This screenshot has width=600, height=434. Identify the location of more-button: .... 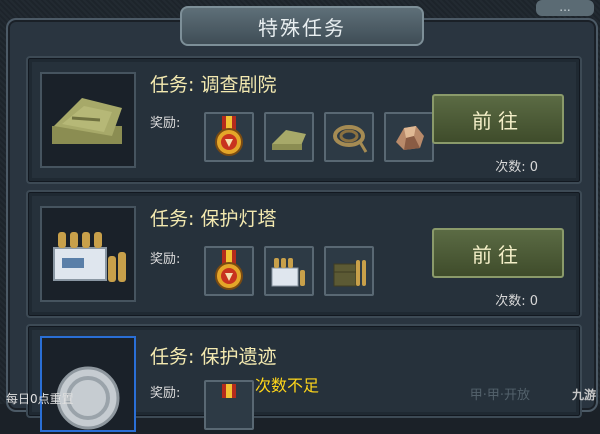
(565, 8).